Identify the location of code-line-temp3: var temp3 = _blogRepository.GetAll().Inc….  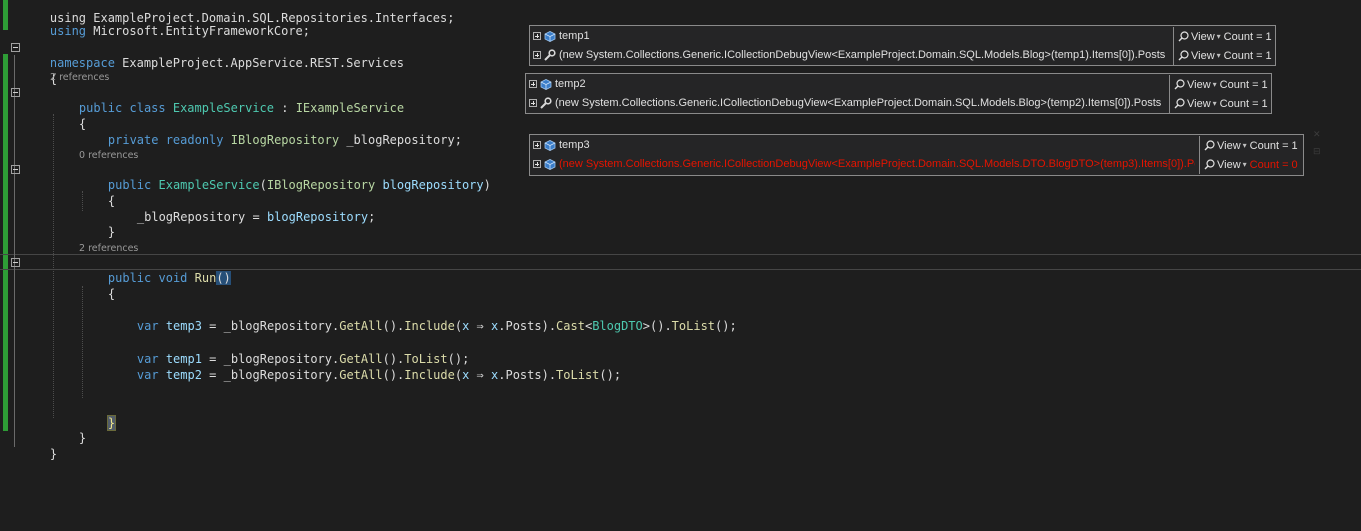
(422, 317).